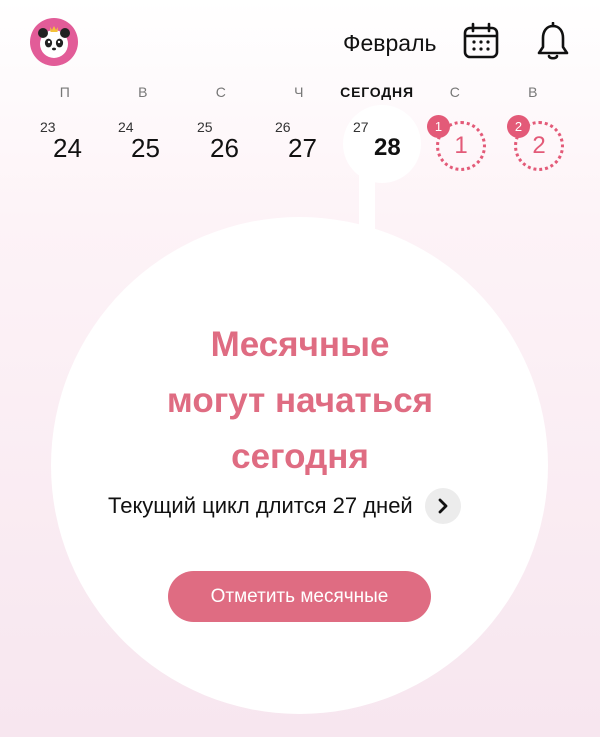 This screenshot has height=737, width=600. I want to click on chevron-right-icon, so click(442, 506).